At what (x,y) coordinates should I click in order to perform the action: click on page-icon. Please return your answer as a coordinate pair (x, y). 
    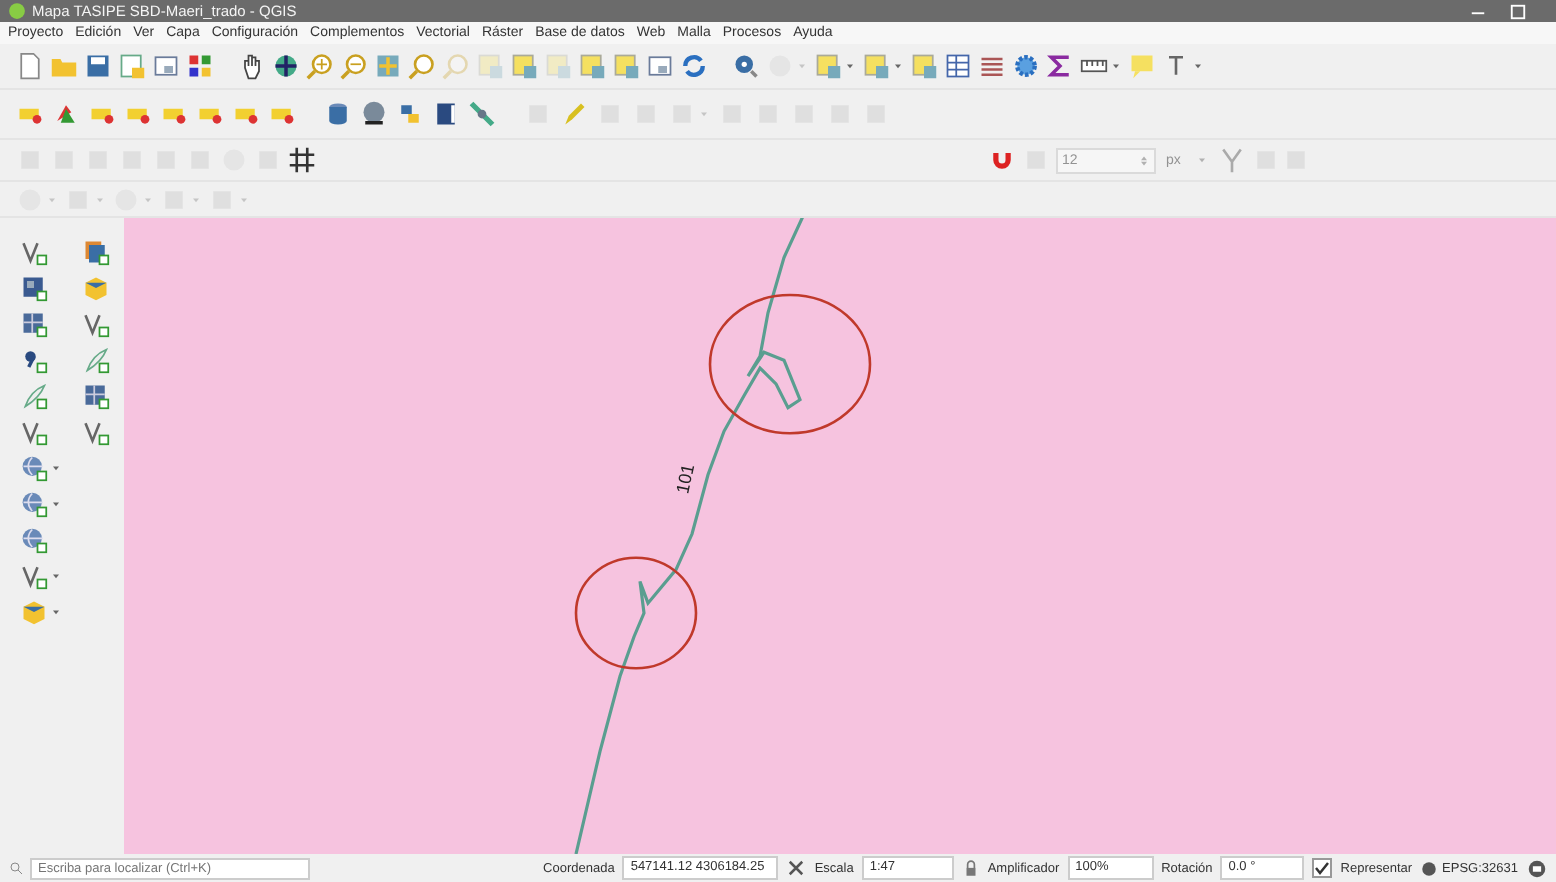
    Looking at the image, I should click on (30, 66).